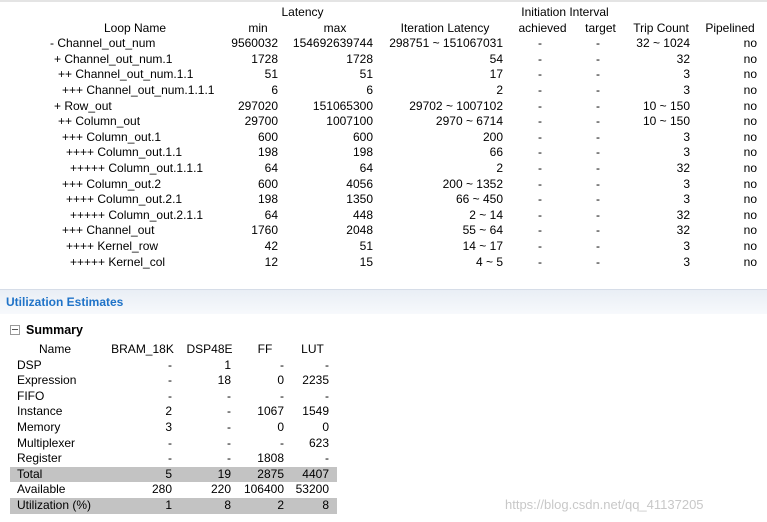 This screenshot has height=522, width=767. I want to click on loop-name: +++ Channel_out_num.1.1.1, so click(138, 90).